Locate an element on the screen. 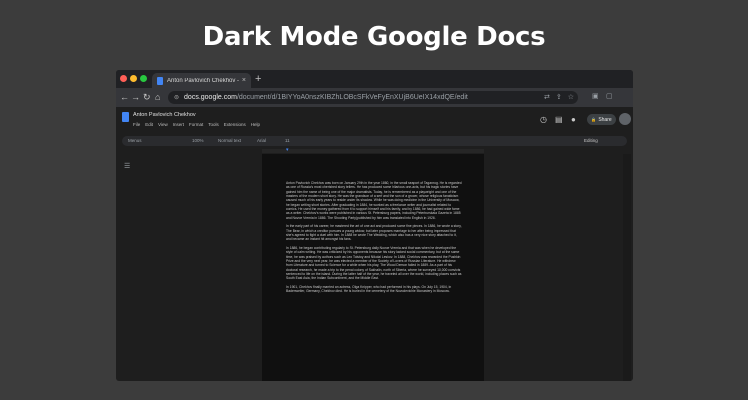 The image size is (748, 400). new-tab-button: + is located at coordinates (258, 79).